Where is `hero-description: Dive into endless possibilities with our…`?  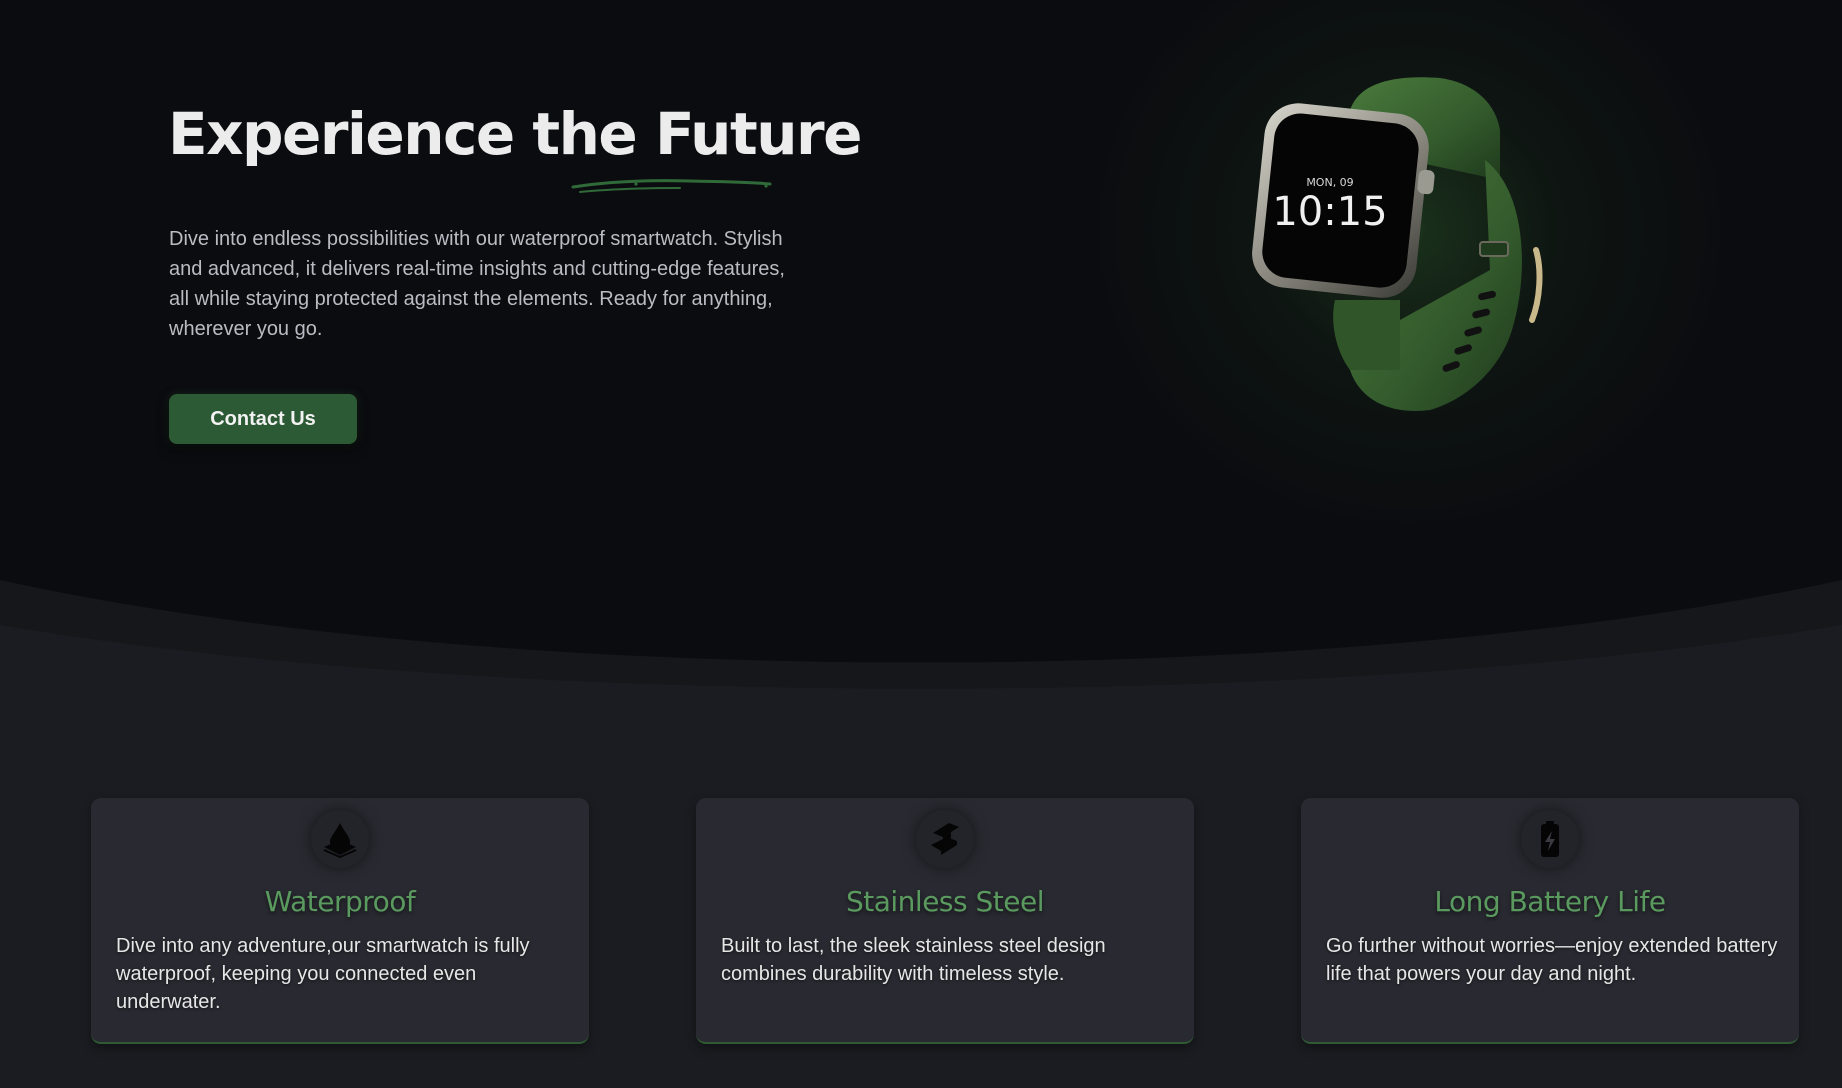 hero-description: Dive into endless possibilities with our… is located at coordinates (477, 284).